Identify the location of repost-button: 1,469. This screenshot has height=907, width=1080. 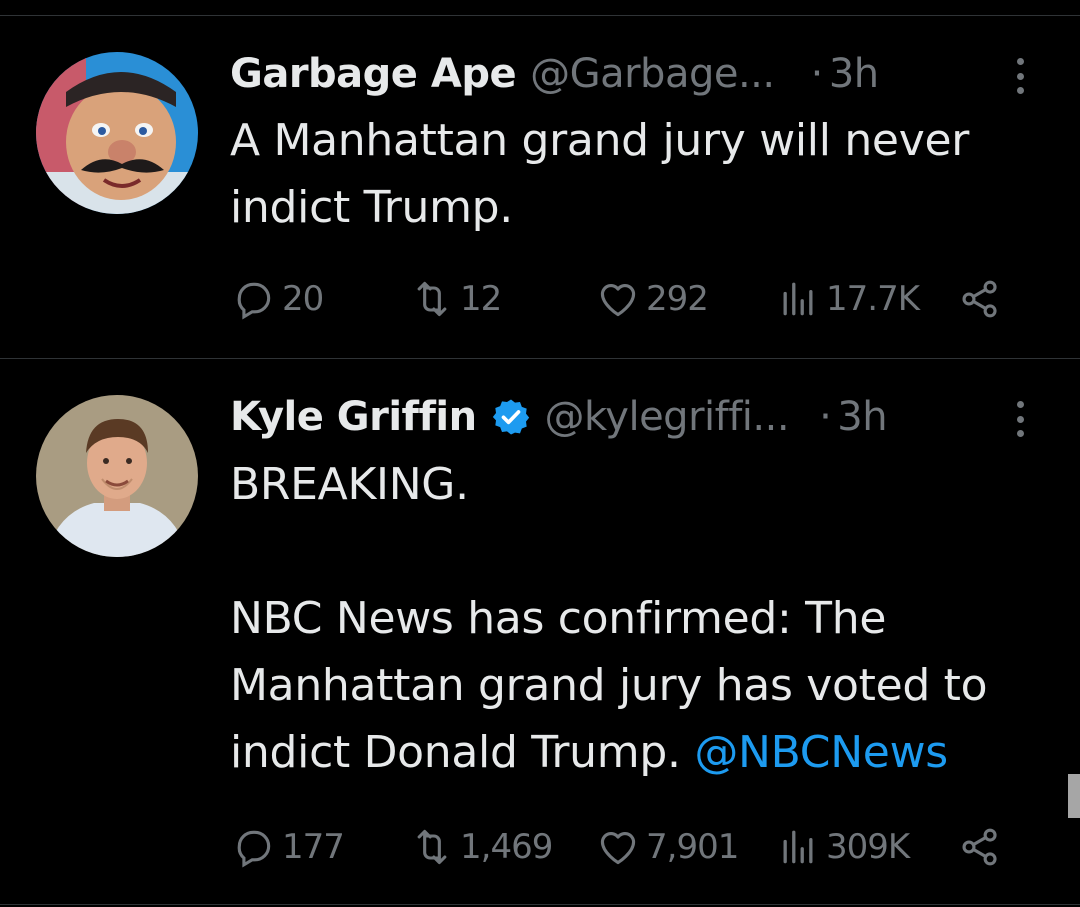
(481, 847).